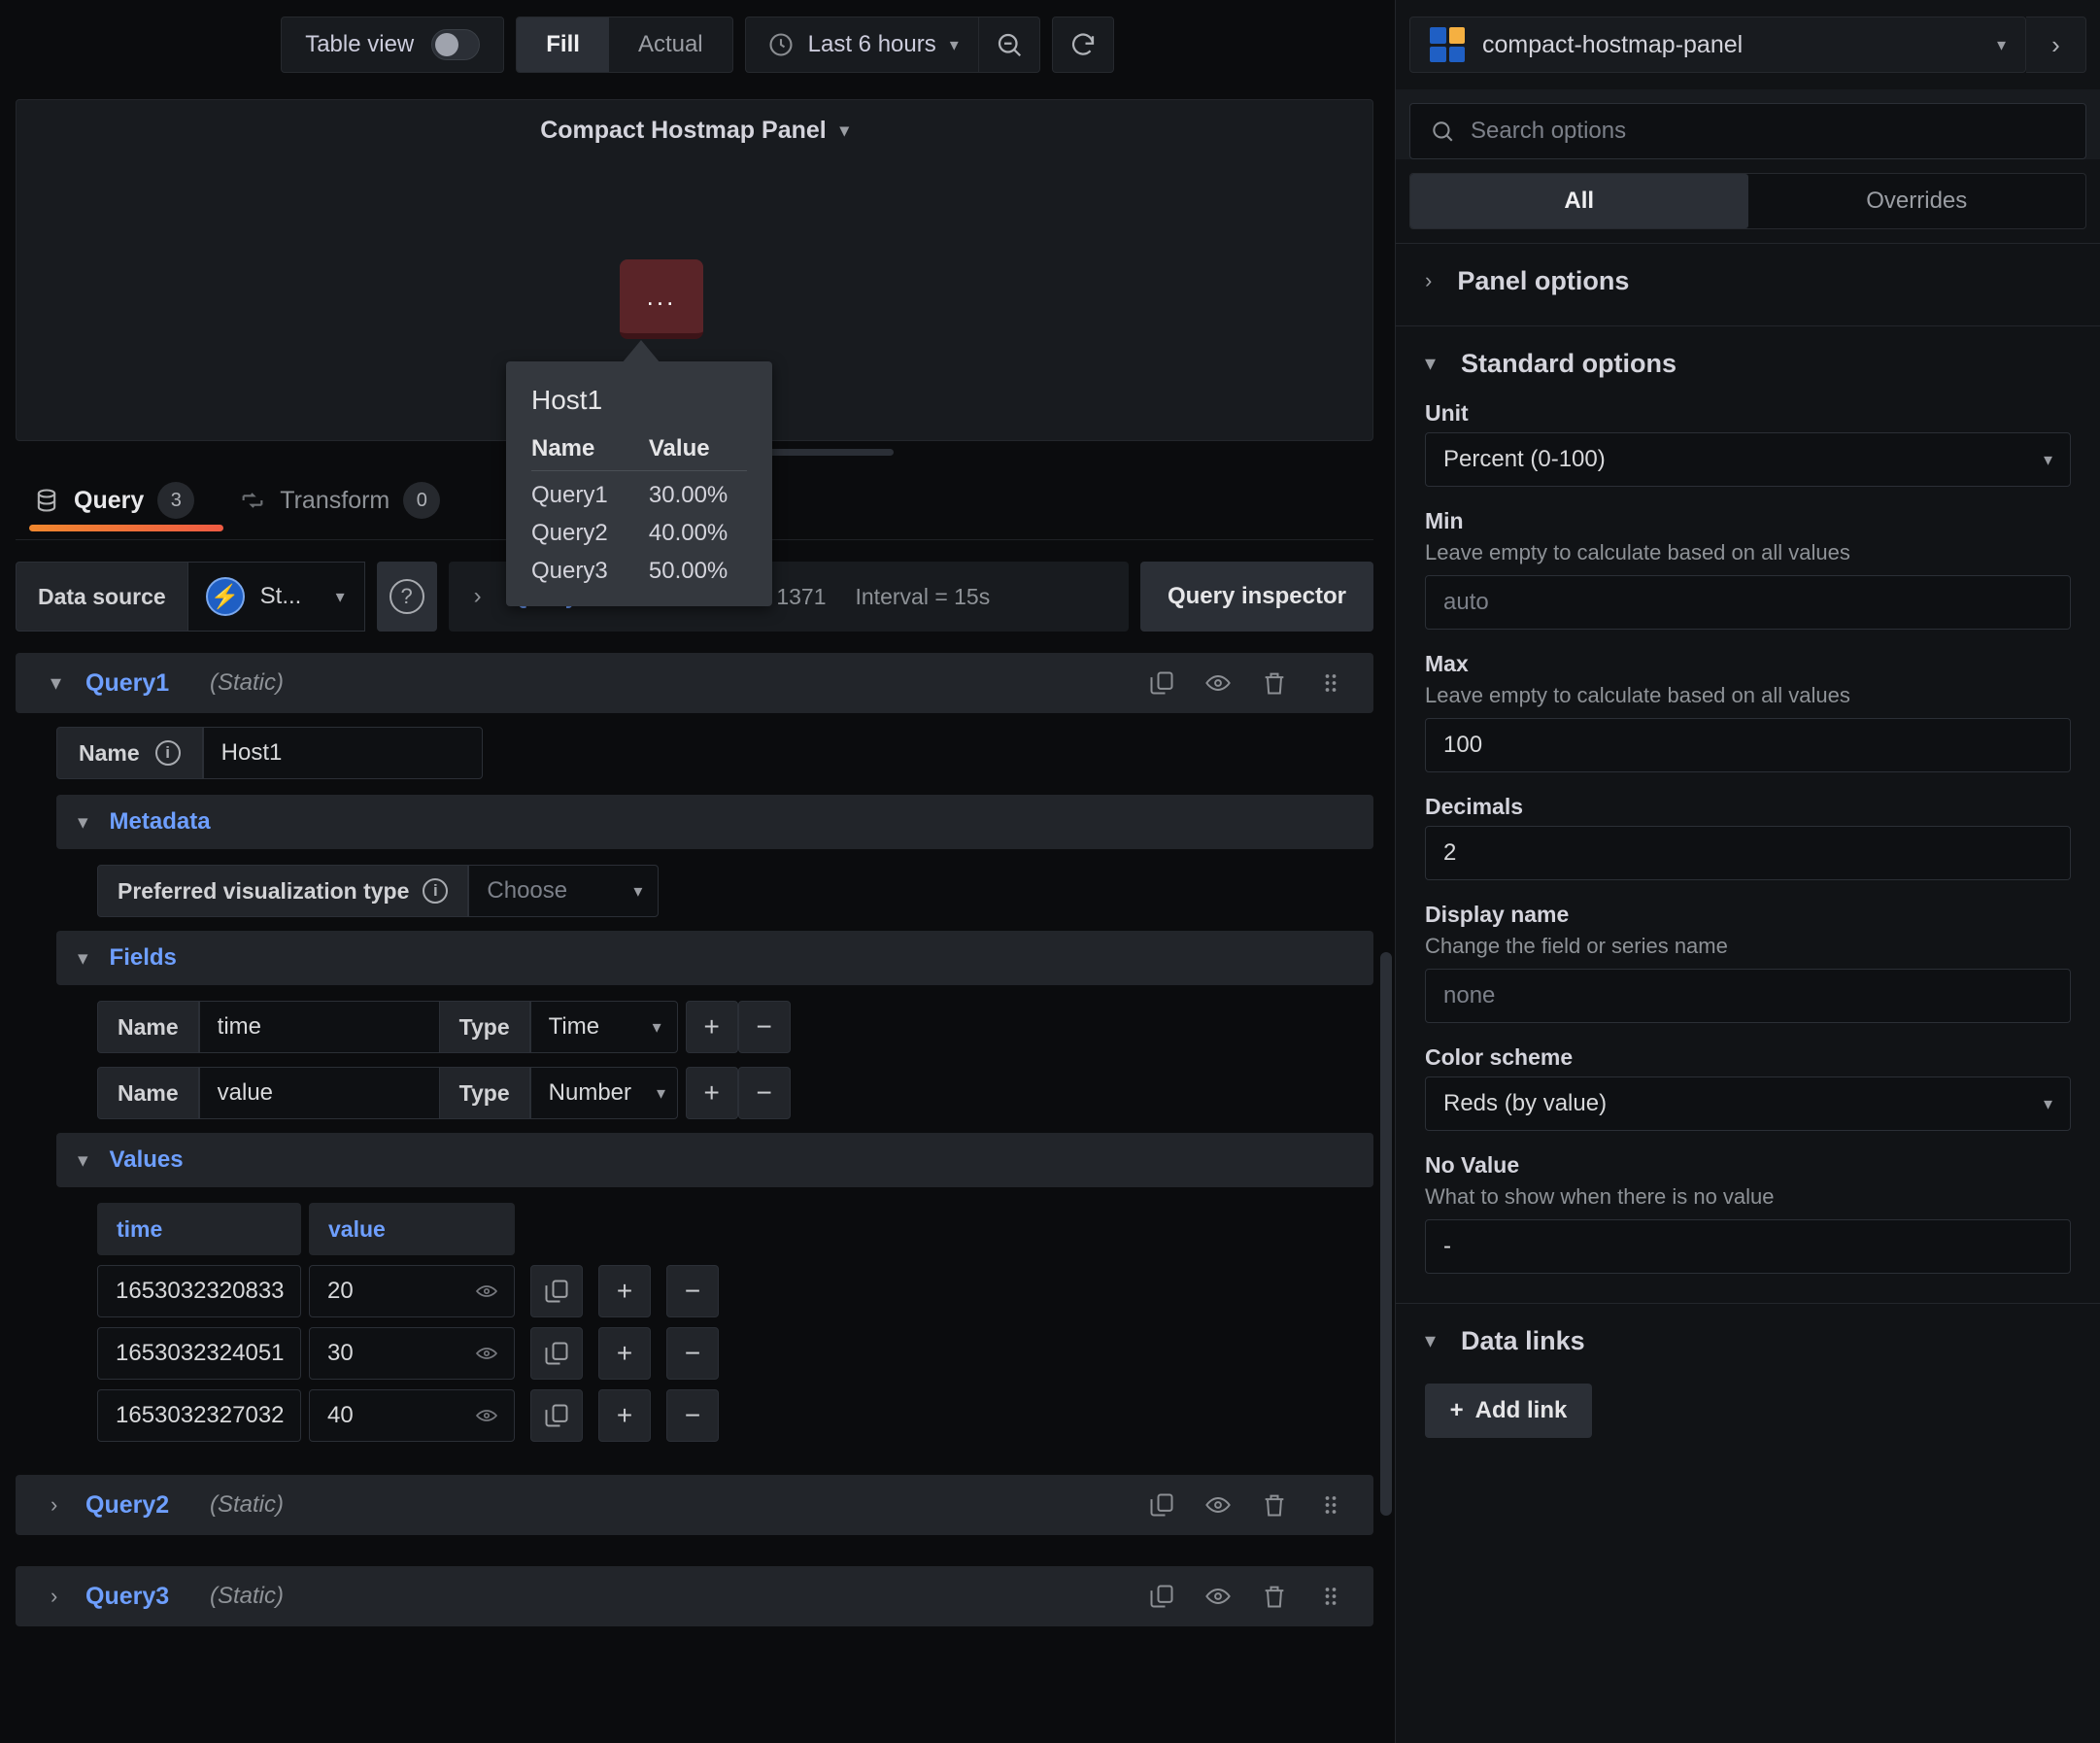 Image resolution: width=2100 pixels, height=1743 pixels. Describe the element at coordinates (199, 1291) in the screenshot. I see `values-time-input-0: 1653032320833` at that location.